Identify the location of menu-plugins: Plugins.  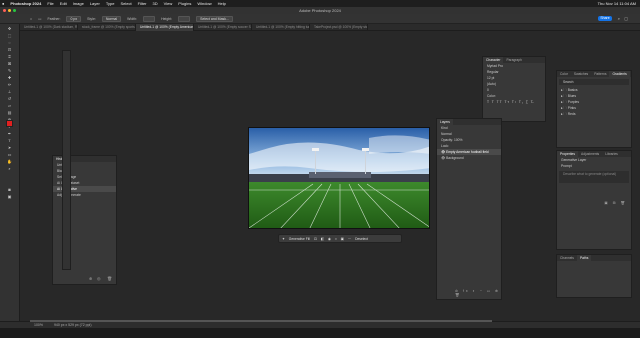
(184, 3).